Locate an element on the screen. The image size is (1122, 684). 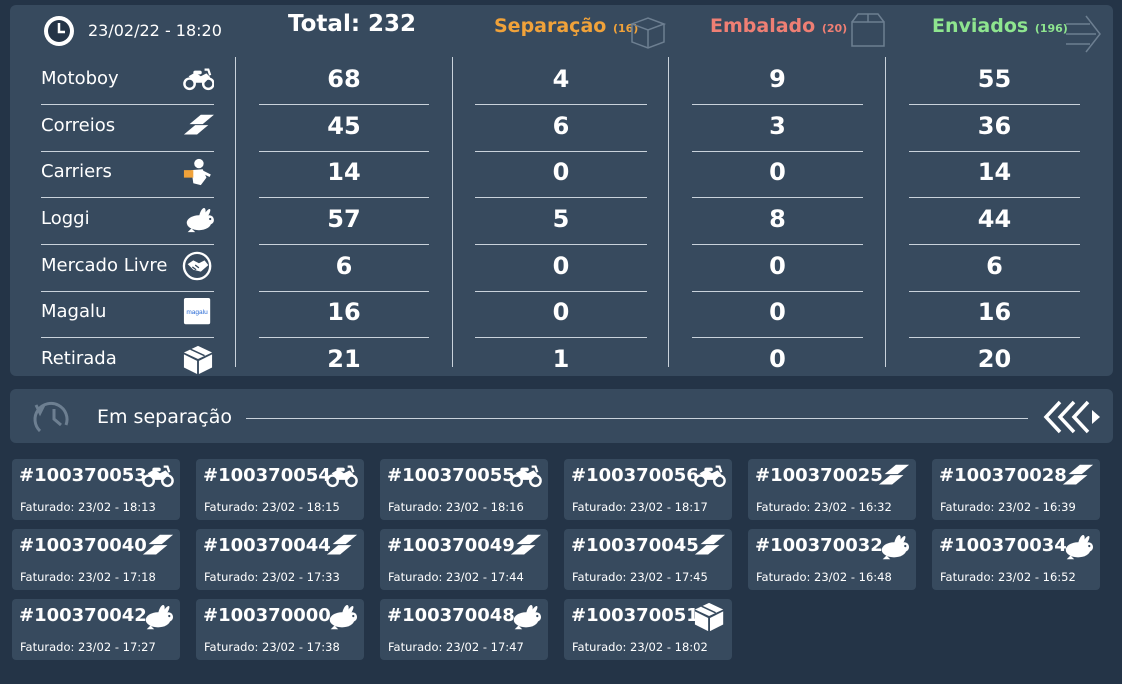
handshake-icon is located at coordinates (198, 266).